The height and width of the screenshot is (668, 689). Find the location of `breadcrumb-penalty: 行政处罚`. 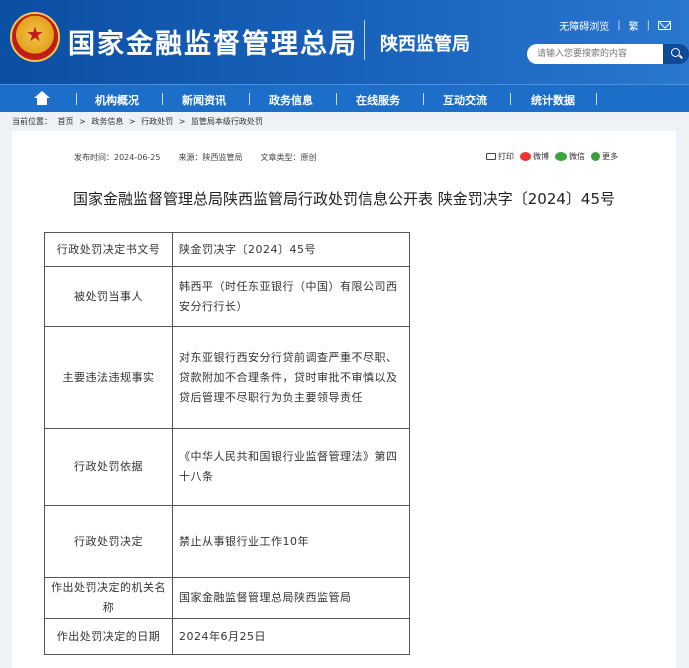

breadcrumb-penalty: 行政处罚 is located at coordinates (157, 121).